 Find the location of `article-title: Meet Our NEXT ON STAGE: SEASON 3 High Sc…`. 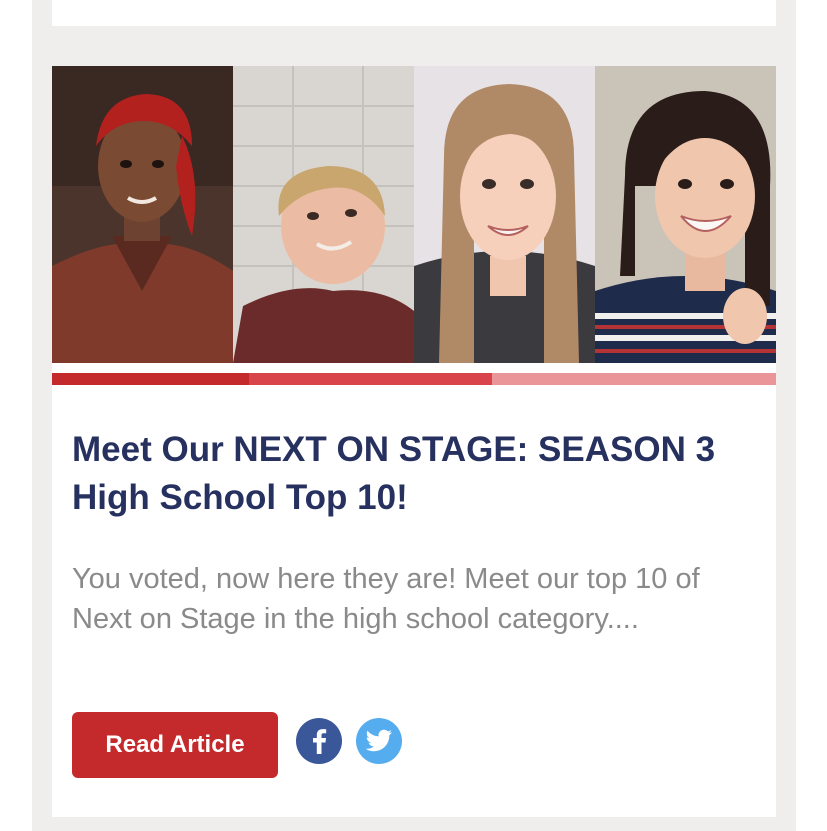

article-title: Meet Our NEXT ON STAGE: SEASON 3 High Sc… is located at coordinates (417, 474).